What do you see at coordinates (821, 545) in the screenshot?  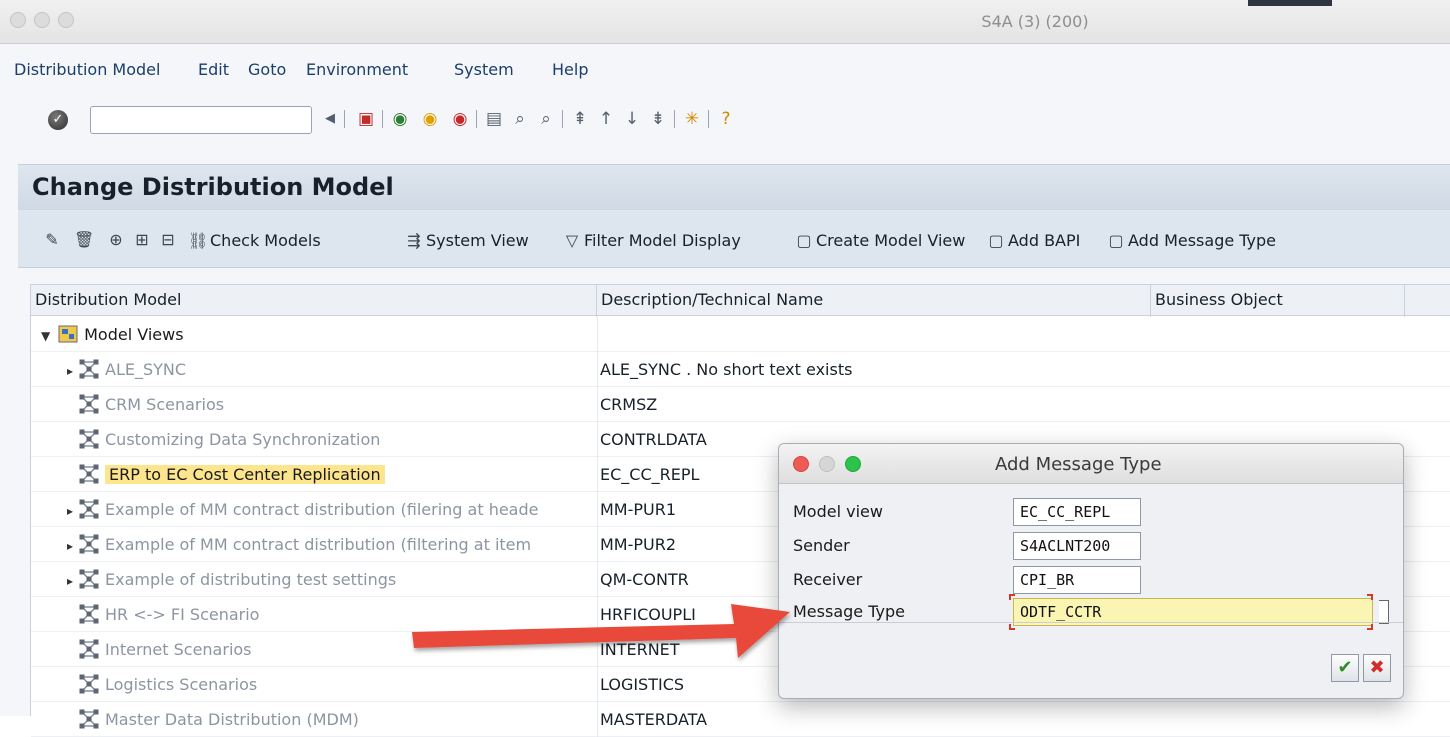 I see `sender-label: Sender` at bounding box center [821, 545].